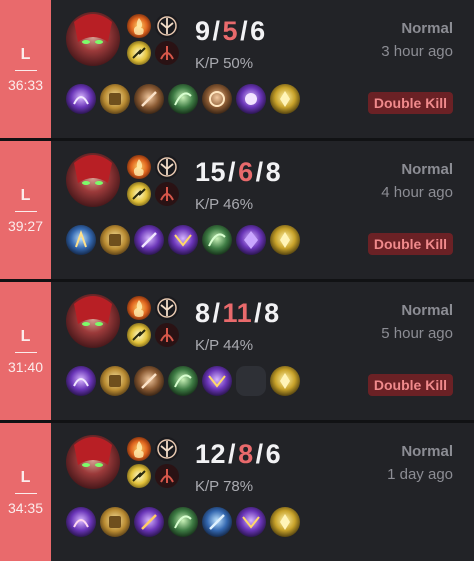 The height and width of the screenshot is (561, 474). I want to click on time-ago: 1 day ago, so click(420, 474).